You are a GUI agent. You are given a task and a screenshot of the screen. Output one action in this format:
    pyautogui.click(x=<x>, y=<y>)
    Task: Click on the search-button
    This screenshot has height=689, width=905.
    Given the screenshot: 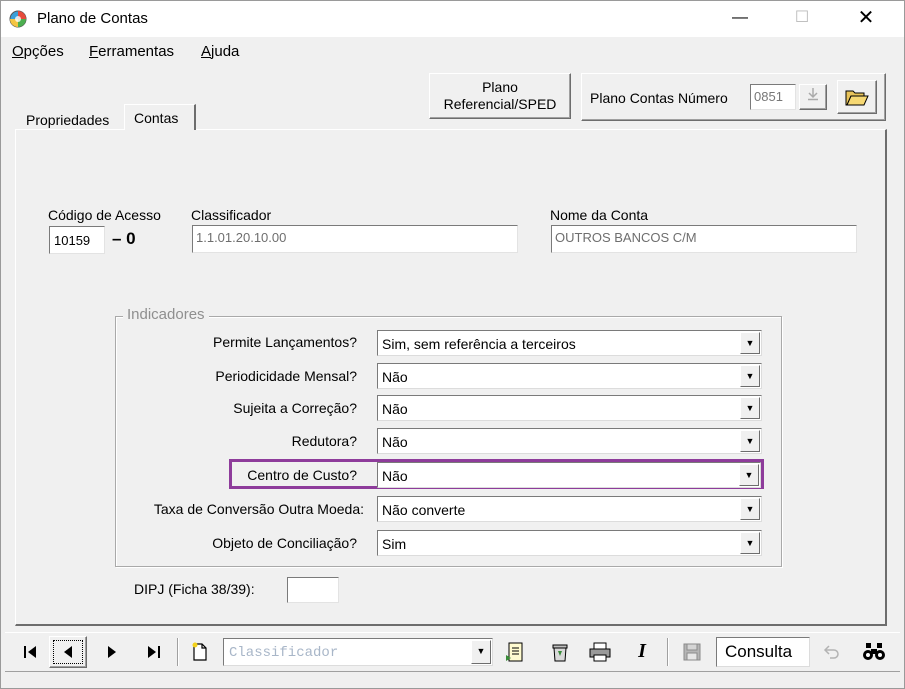 What is the action you would take?
    pyautogui.click(x=874, y=652)
    